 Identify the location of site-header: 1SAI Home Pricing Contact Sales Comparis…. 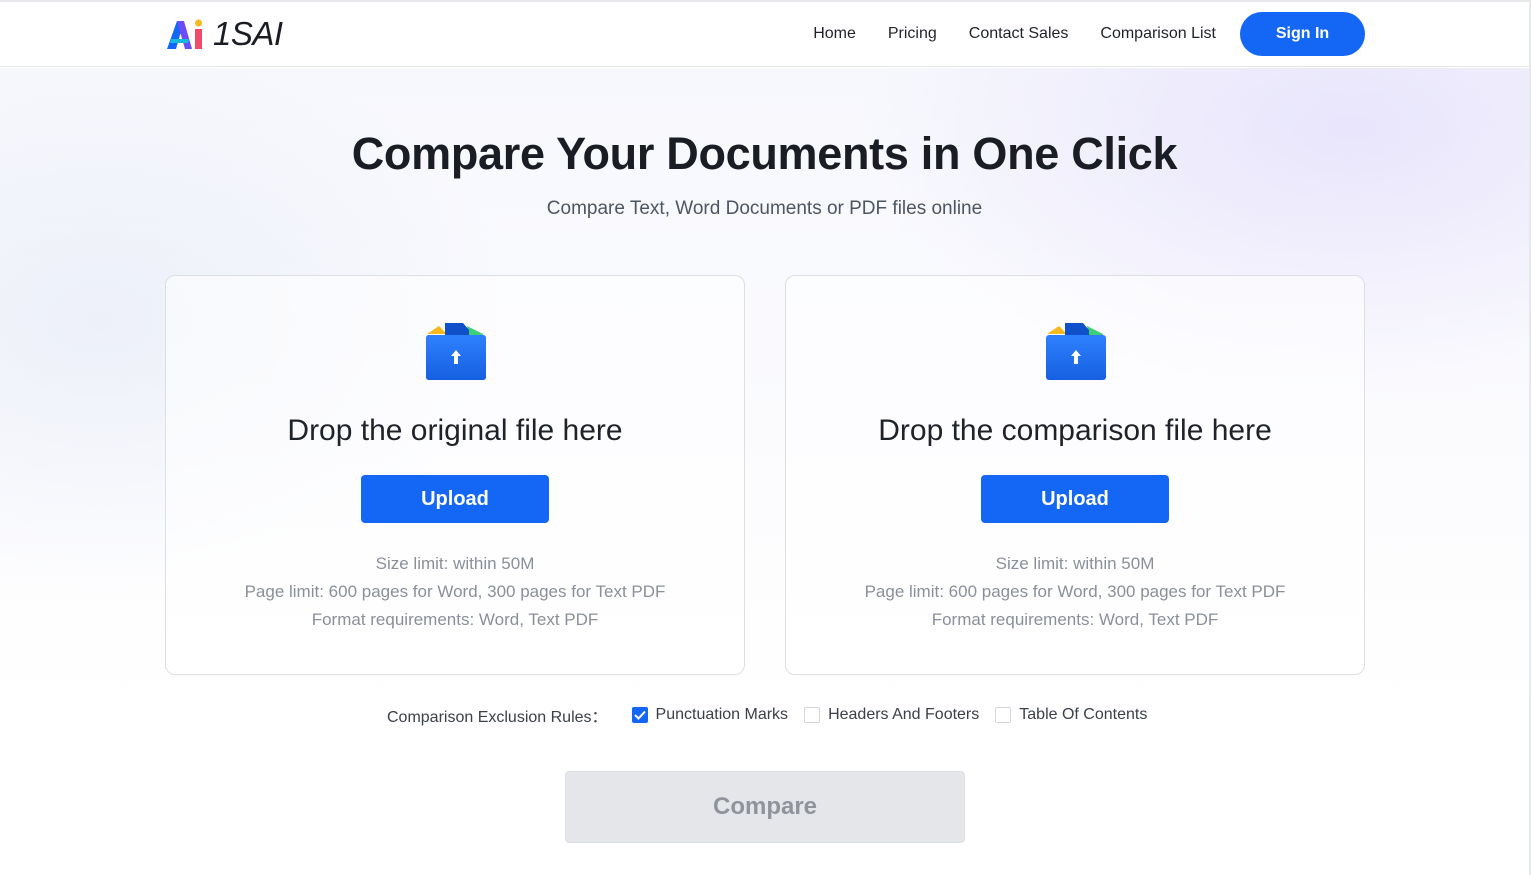
(764, 34).